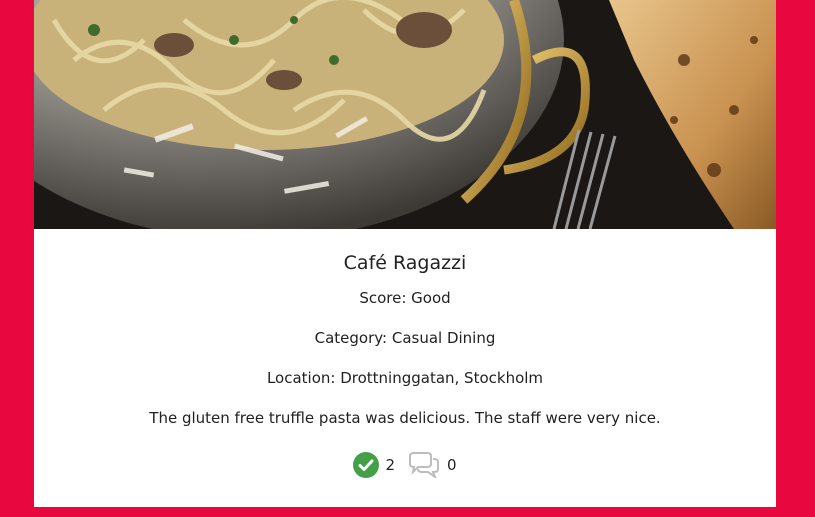 This screenshot has width=815, height=517. I want to click on check-circle-icon, so click(366, 465).